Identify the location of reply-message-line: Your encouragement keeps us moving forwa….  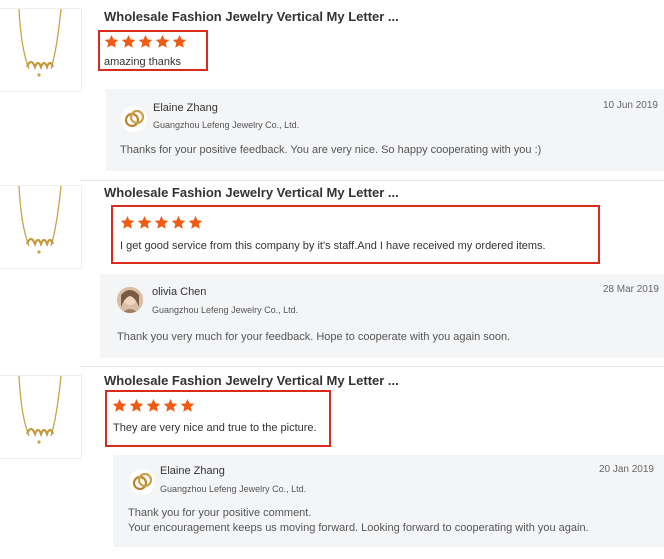
(358, 528).